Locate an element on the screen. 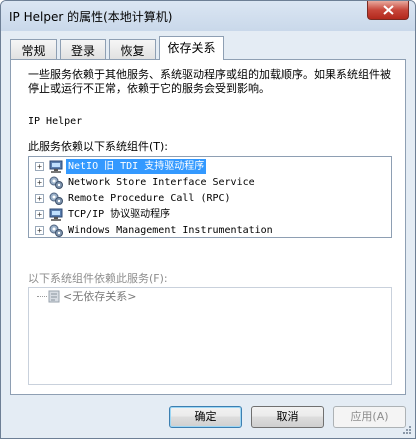  depends-on-label: 此服务依赖以下系统组件(T): is located at coordinates (98, 146).